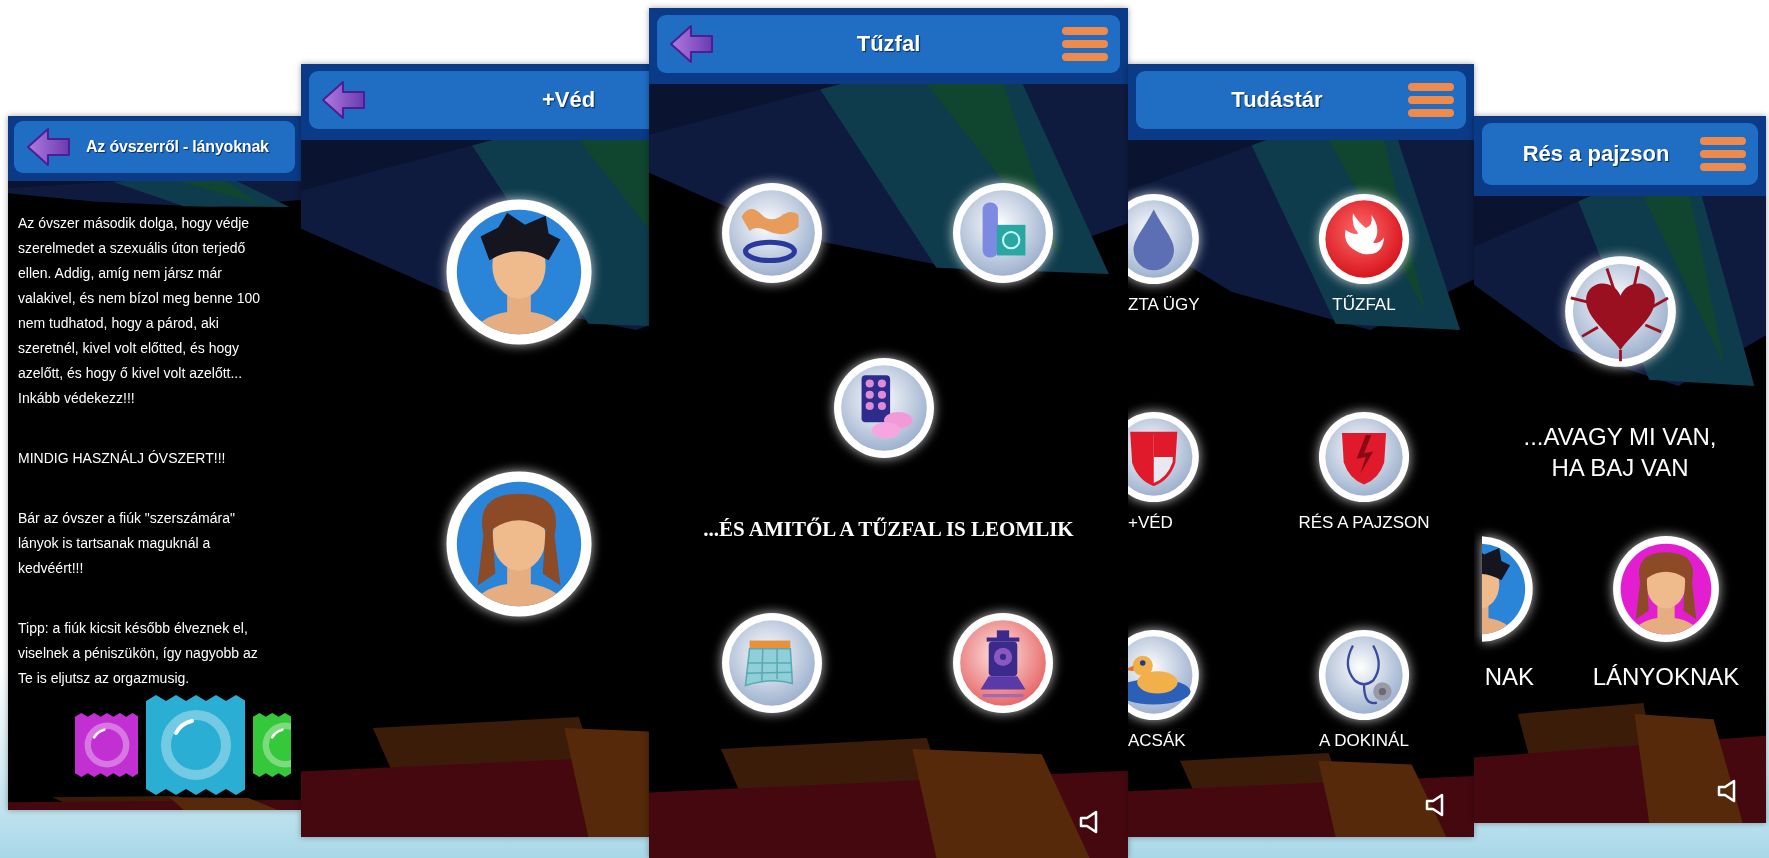 This screenshot has height=858, width=1769. Describe the element at coordinates (1596, 154) in the screenshot. I see `screen-title: Rés a pajzson` at that location.